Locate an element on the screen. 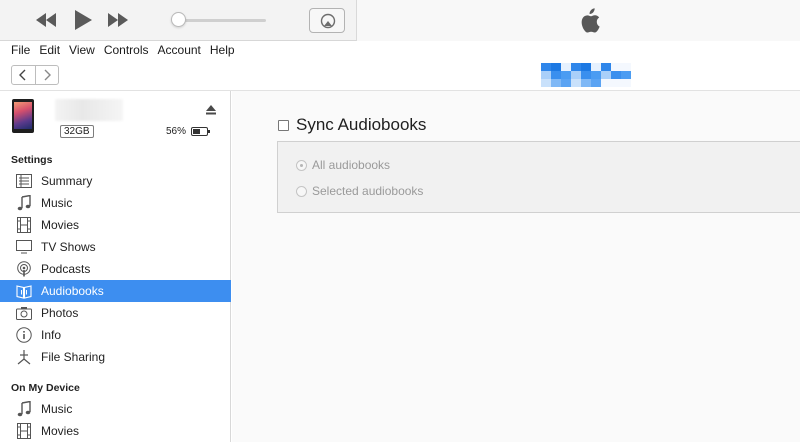 The height and width of the screenshot is (442, 800). sidebar-item-label: TV Shows is located at coordinates (68, 247).